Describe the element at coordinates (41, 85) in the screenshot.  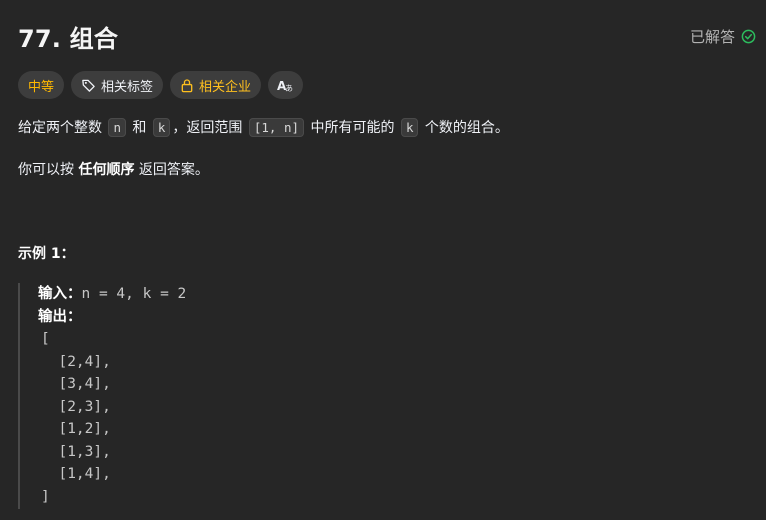
I see `difficulty-badge: 中等` at that location.